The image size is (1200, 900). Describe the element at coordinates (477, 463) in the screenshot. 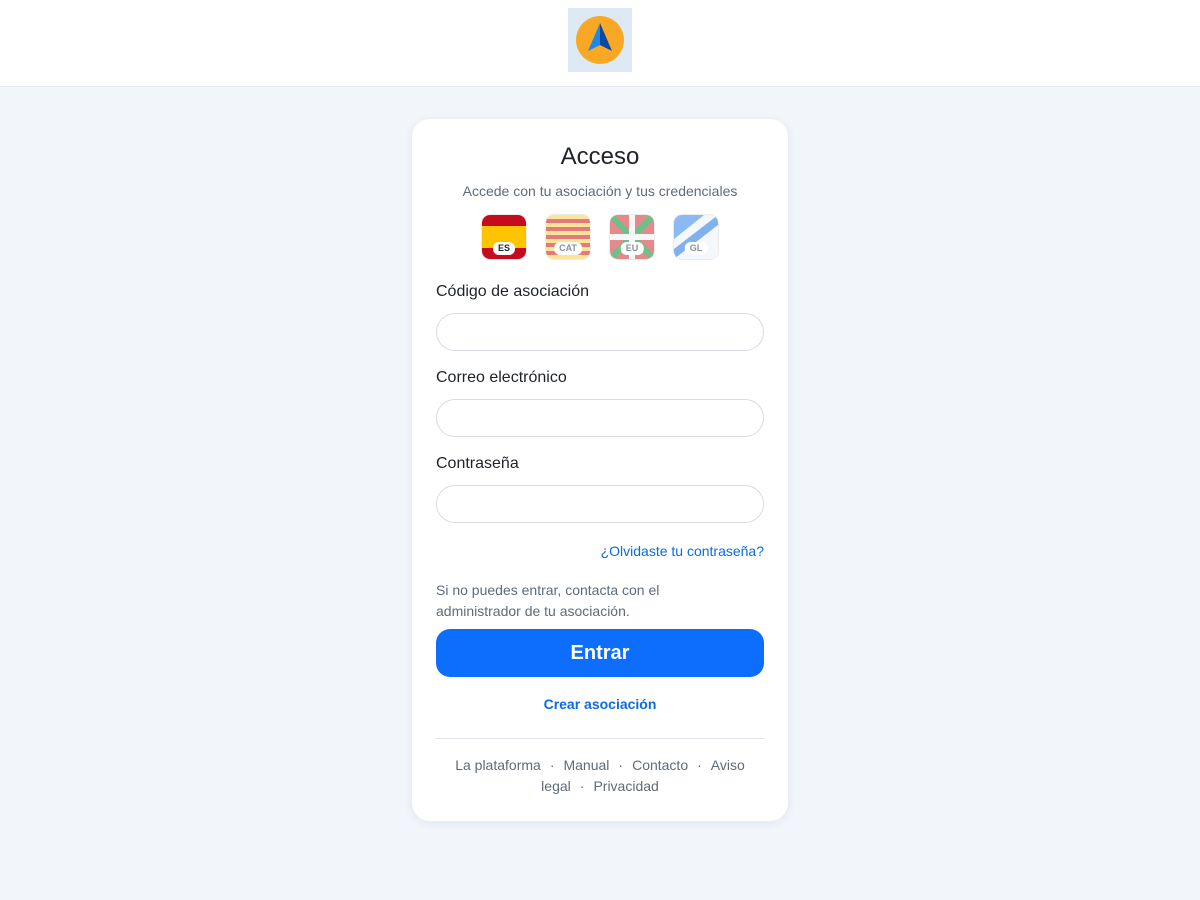

I see `password-label: Contraseña` at that location.